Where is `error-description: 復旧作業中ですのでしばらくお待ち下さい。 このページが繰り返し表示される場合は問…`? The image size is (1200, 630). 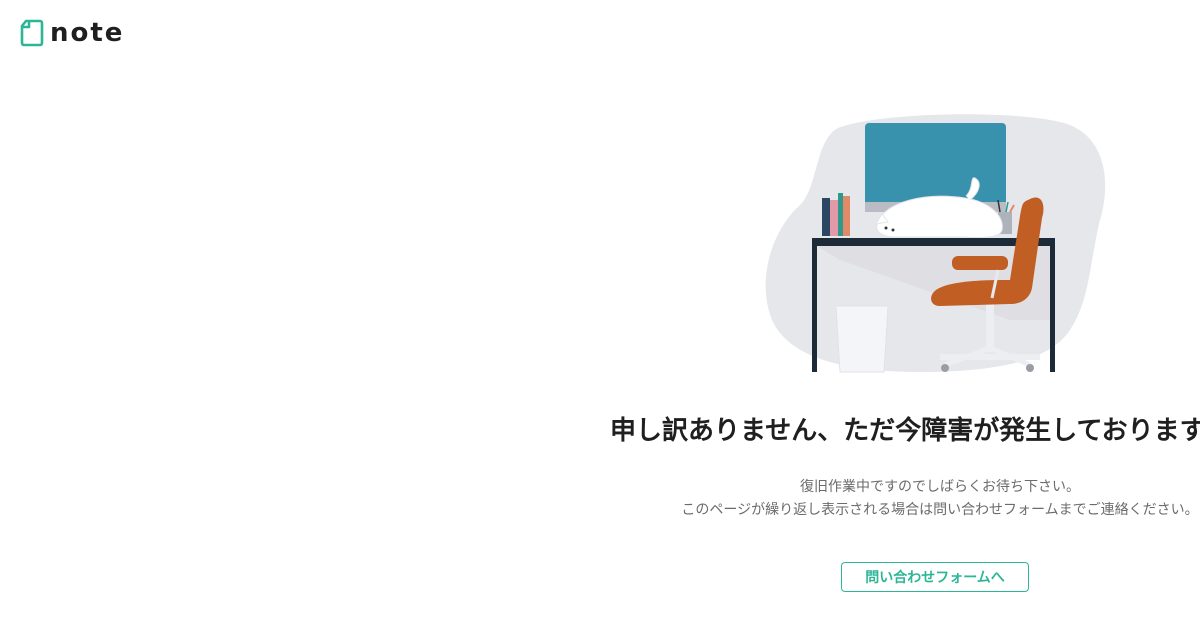
error-description: 復旧作業中ですのでしばらくお待ち下さい。 このページが繰り返し表示される場合は問… is located at coordinates (920, 499).